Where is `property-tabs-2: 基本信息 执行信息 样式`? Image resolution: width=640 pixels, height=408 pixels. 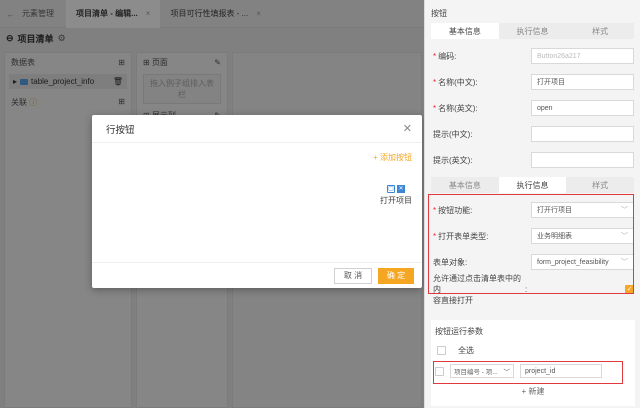 property-tabs-2: 基本信息 执行信息 样式 is located at coordinates (532, 185).